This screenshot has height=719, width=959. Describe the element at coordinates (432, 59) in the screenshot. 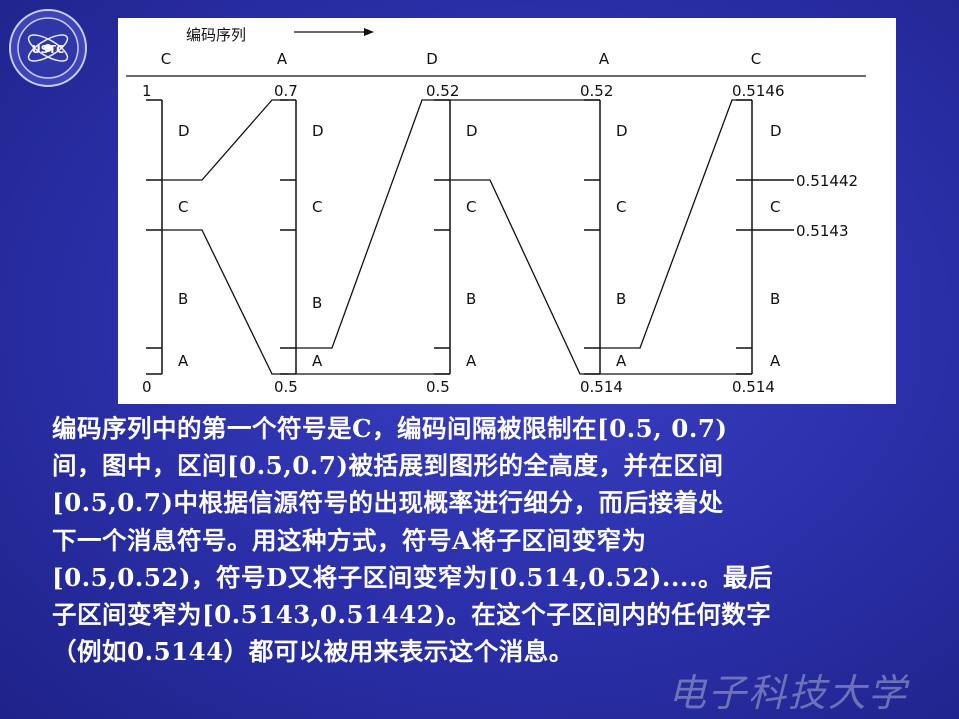

I see `symbol-3: D` at that location.